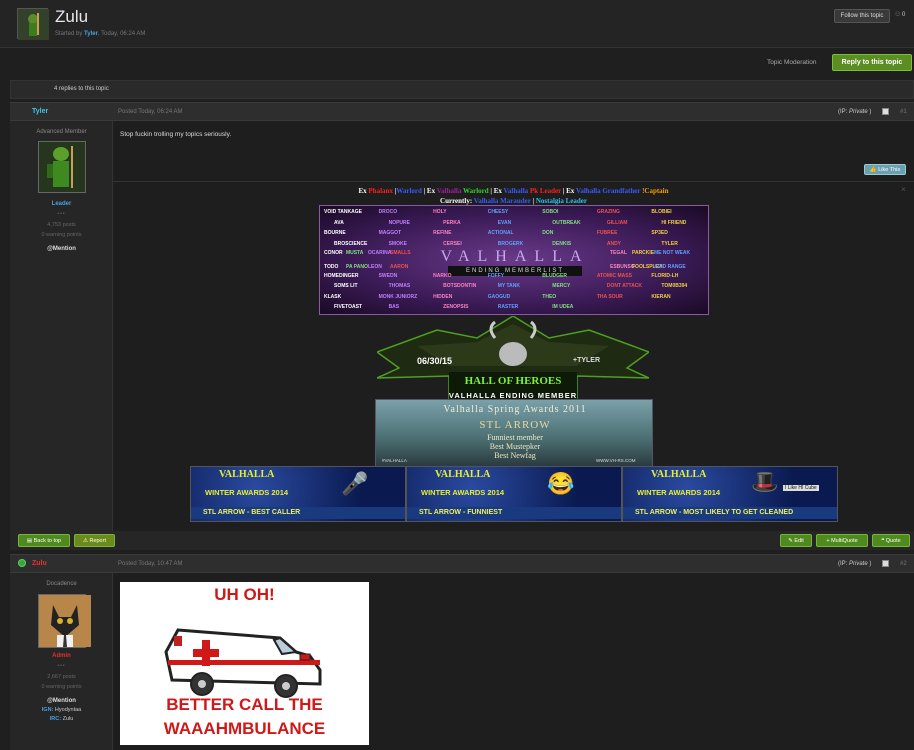  What do you see at coordinates (462, 89) in the screenshot?
I see `replies-count-bar: 4 replies to this topic` at bounding box center [462, 89].